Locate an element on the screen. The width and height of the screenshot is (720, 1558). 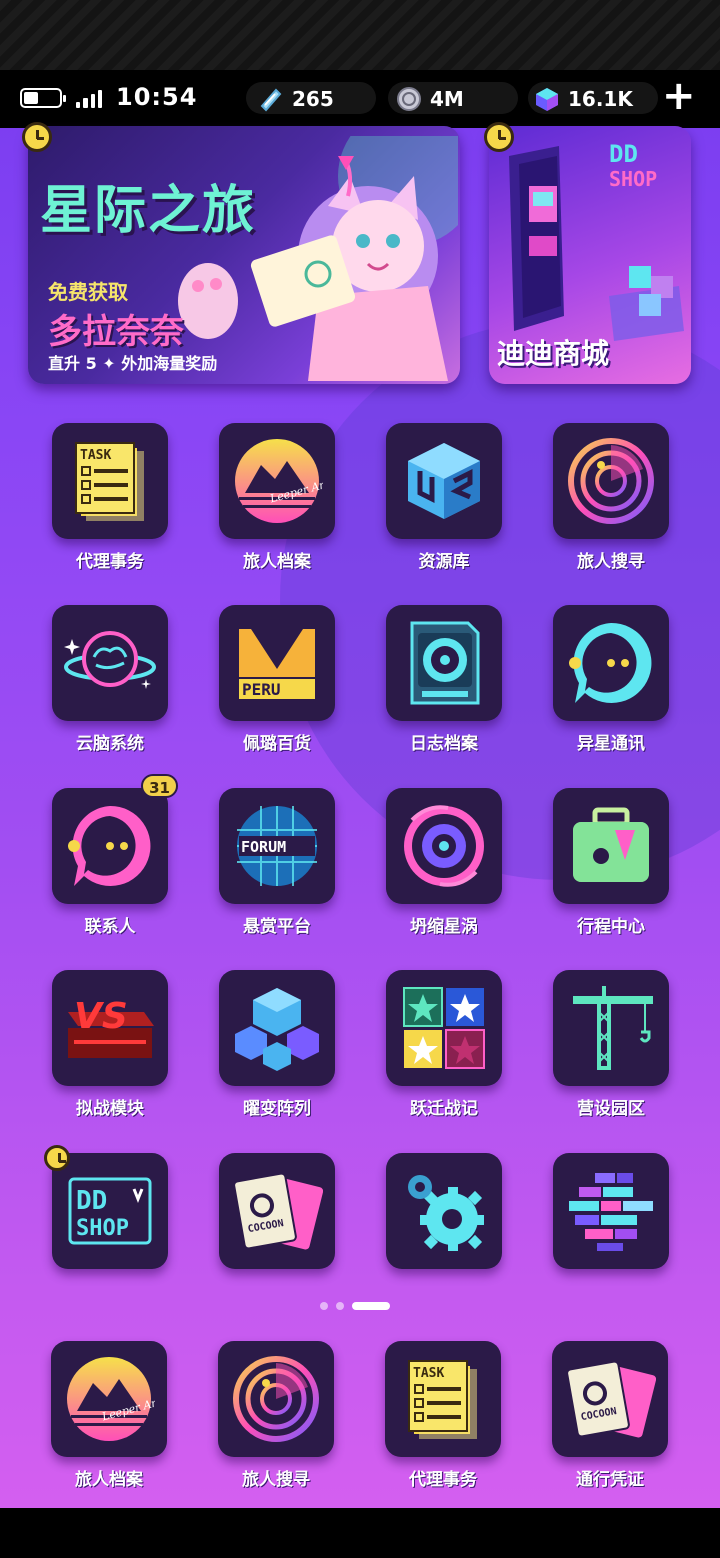
app-label: 拟战模块 is located at coordinates (110, 1109).